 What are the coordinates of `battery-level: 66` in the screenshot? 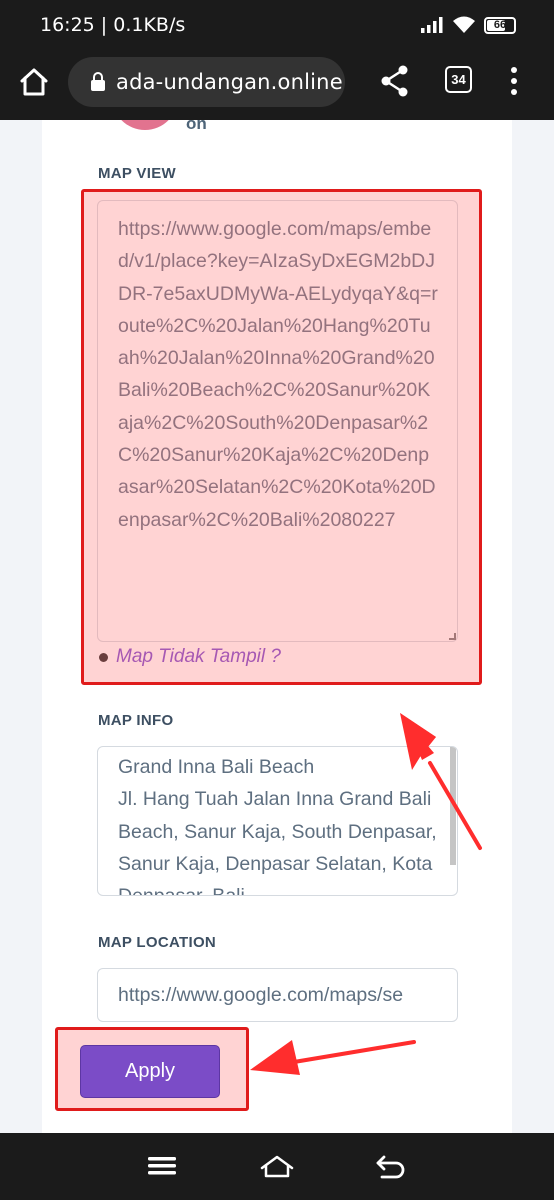 It's located at (500, 25).